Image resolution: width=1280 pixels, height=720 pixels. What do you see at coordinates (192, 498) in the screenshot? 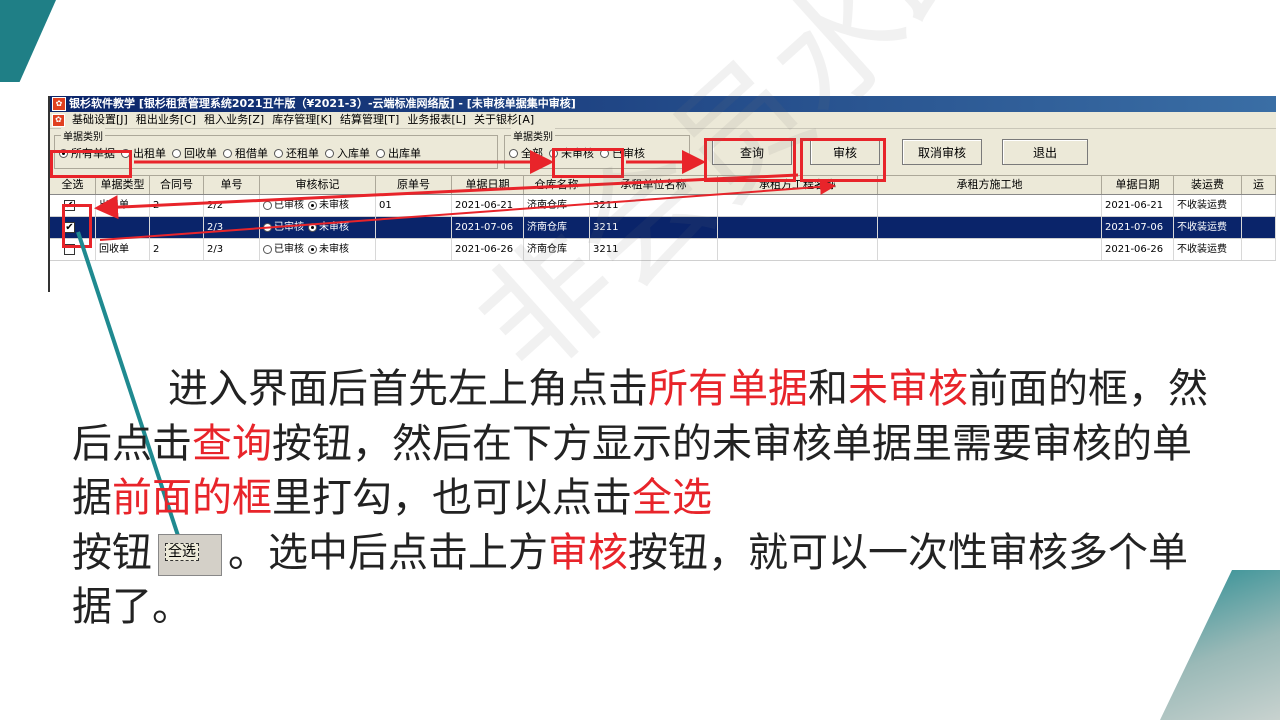
I see `highlight-text-front-box: 前面的框` at bounding box center [192, 498].